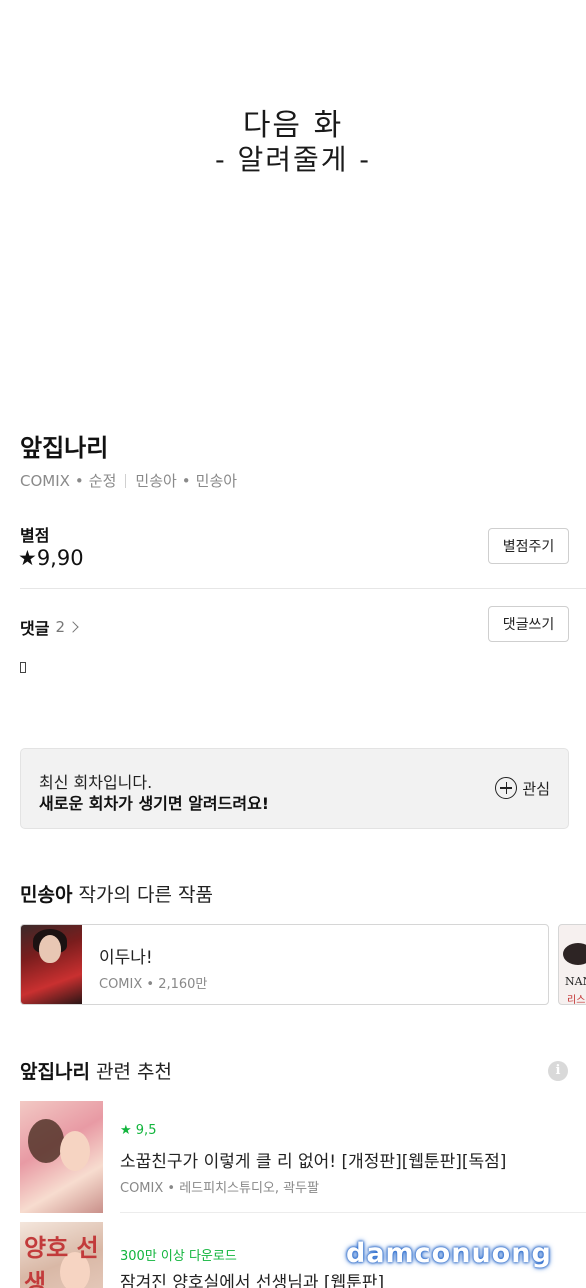 The image size is (586, 1288). I want to click on chevron-right-icon, so click(73, 627).